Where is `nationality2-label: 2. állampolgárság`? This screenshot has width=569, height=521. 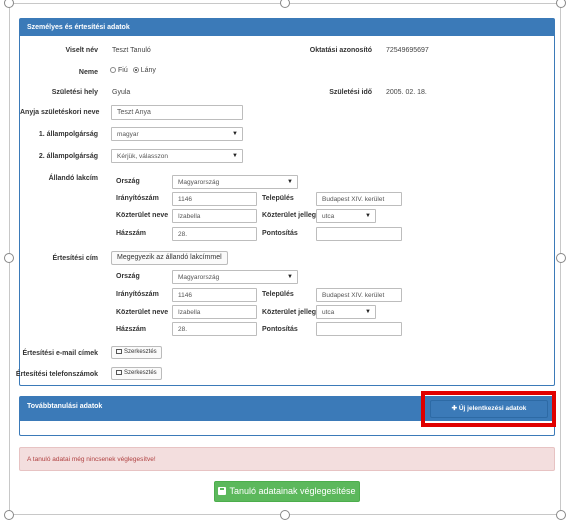 nationality2-label: 2. állampolgárság is located at coordinates (68, 156).